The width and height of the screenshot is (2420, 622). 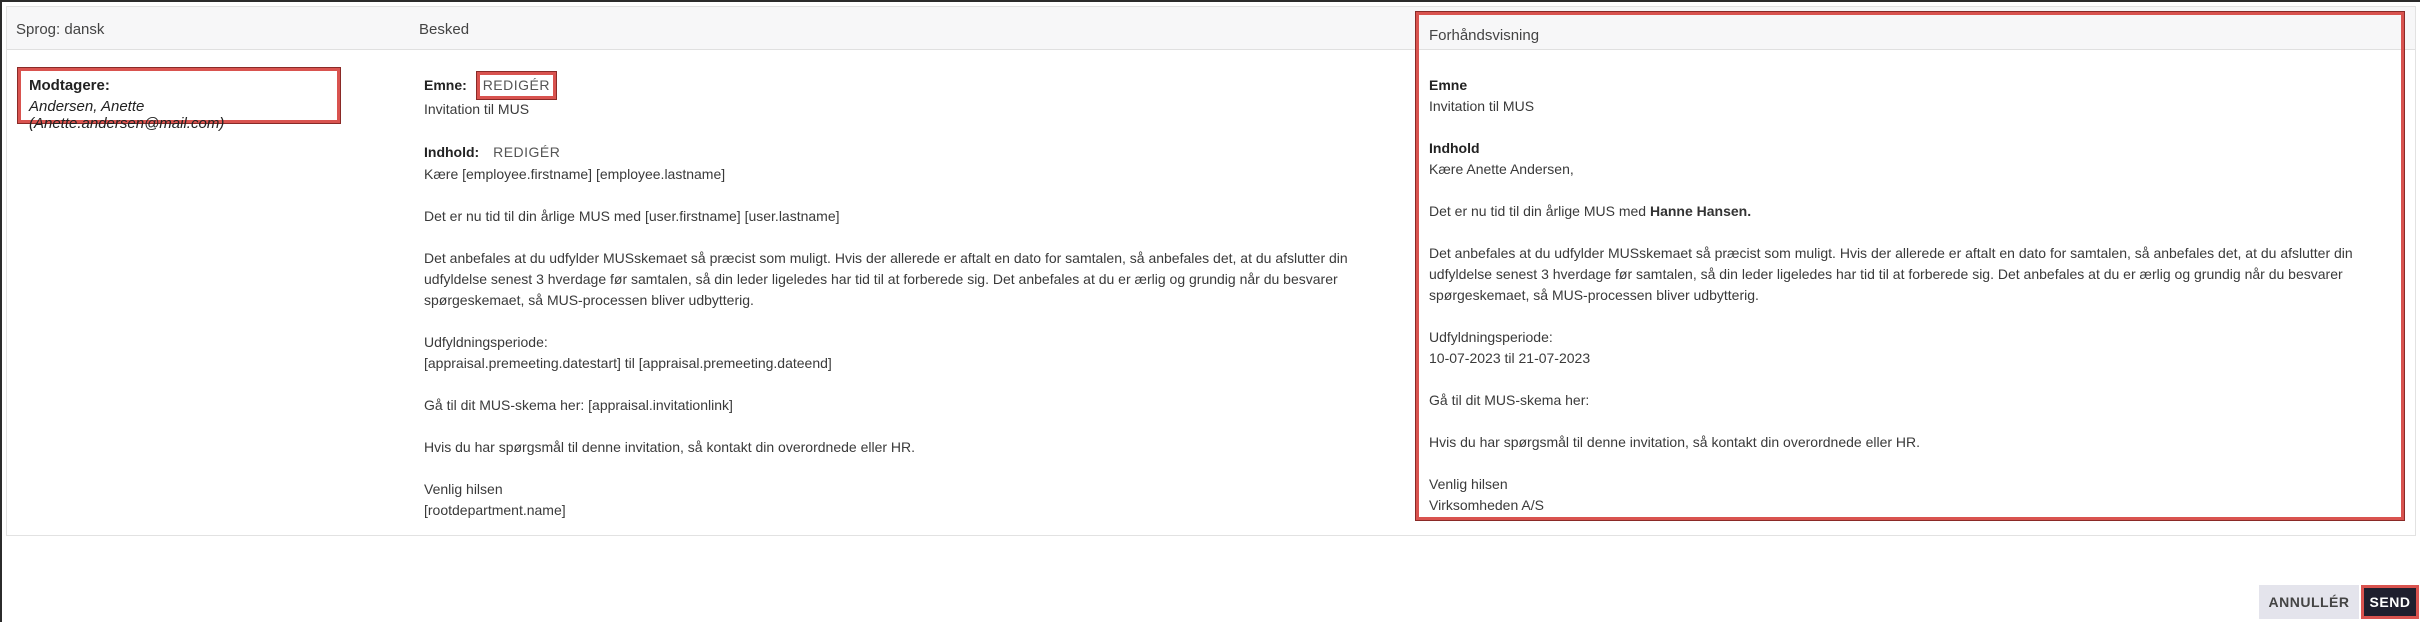 What do you see at coordinates (1571, 169) in the screenshot?
I see `preview-text: ,` at bounding box center [1571, 169].